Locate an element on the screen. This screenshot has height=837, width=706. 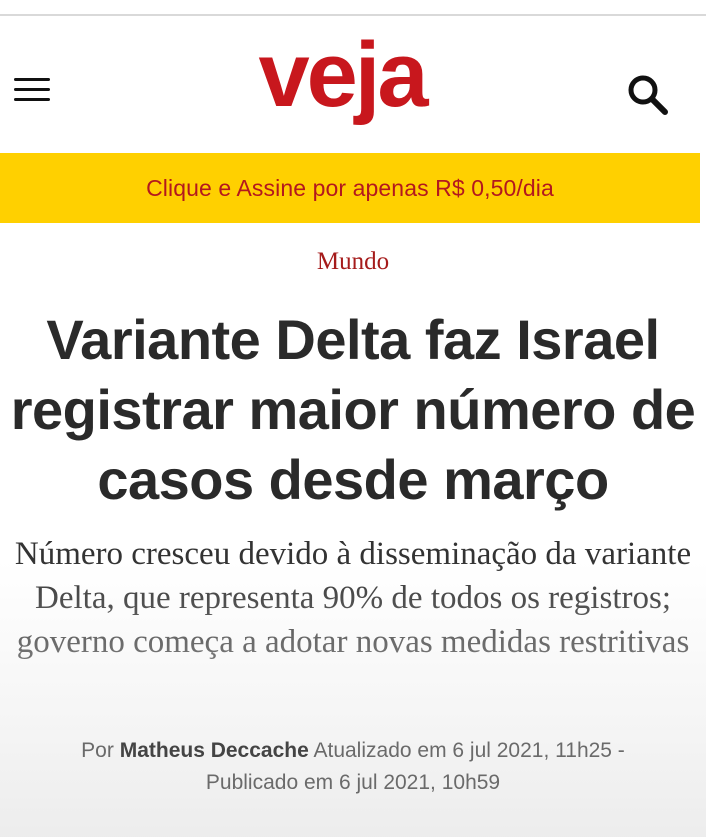
subscribe-banner: Clique e Assine por apenas R$ 0,50/dia is located at coordinates (350, 188).